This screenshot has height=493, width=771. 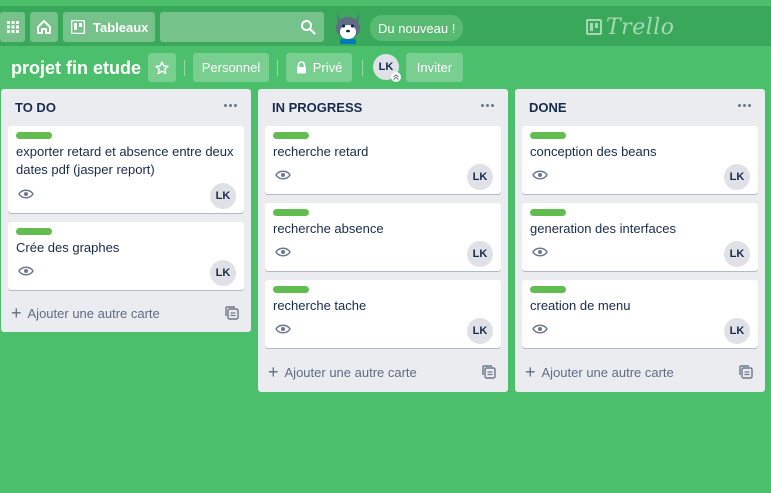 I want to click on list-header: IN PROGRESS, so click(x=383, y=107).